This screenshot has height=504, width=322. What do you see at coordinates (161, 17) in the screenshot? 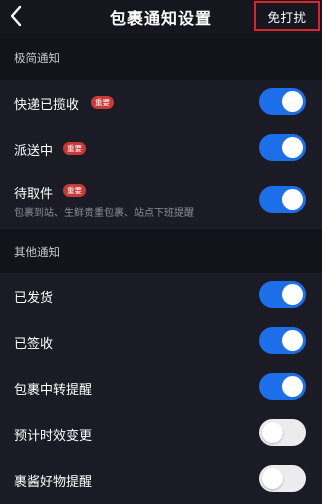
I see `top-nav-bar: 包裹通知设置 免打扰` at bounding box center [161, 17].